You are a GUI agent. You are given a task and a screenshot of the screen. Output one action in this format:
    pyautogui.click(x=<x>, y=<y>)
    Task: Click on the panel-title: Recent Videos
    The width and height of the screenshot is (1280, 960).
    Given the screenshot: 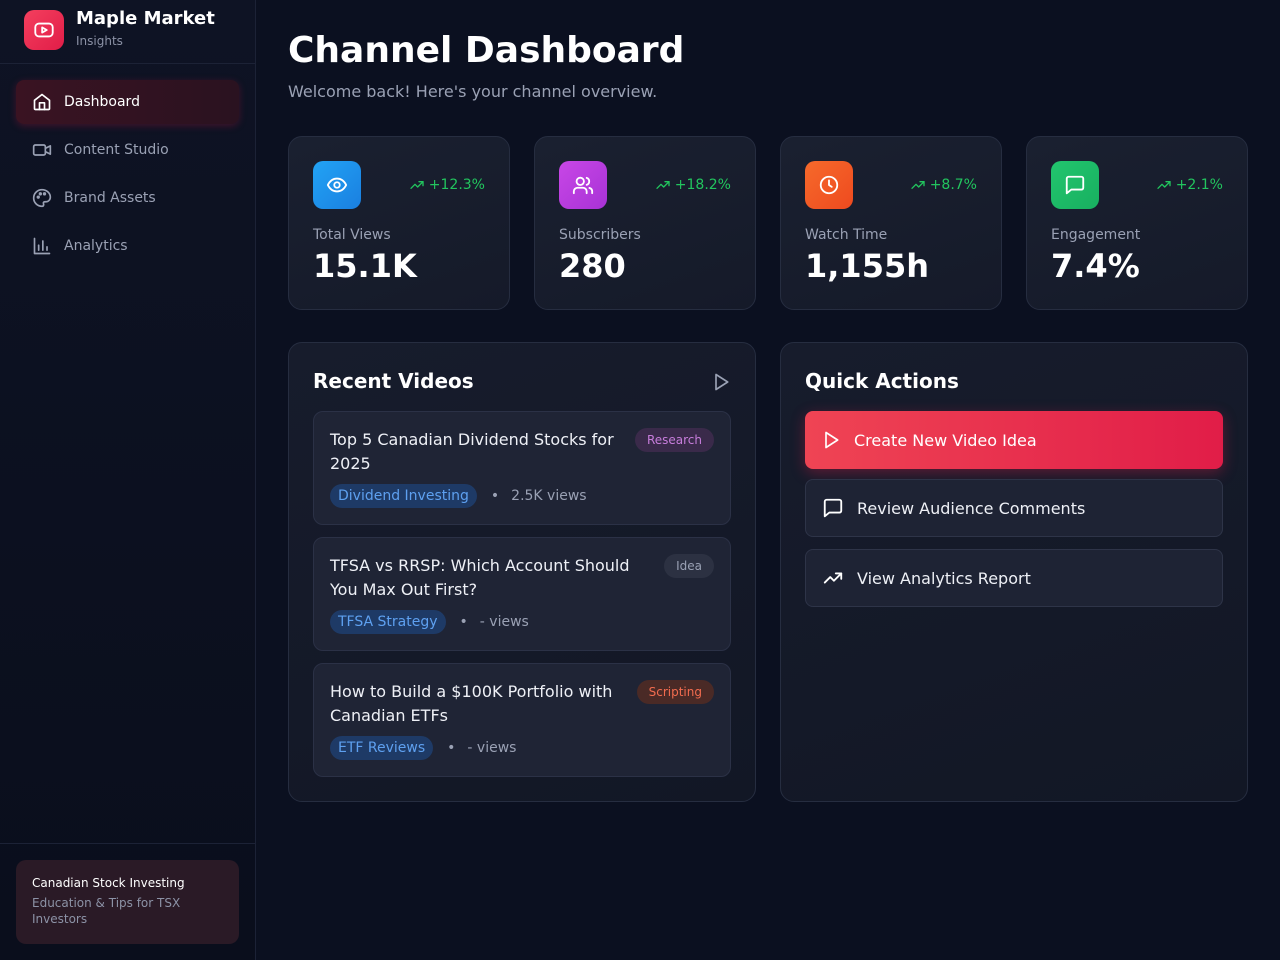 What is the action you would take?
    pyautogui.click(x=393, y=381)
    